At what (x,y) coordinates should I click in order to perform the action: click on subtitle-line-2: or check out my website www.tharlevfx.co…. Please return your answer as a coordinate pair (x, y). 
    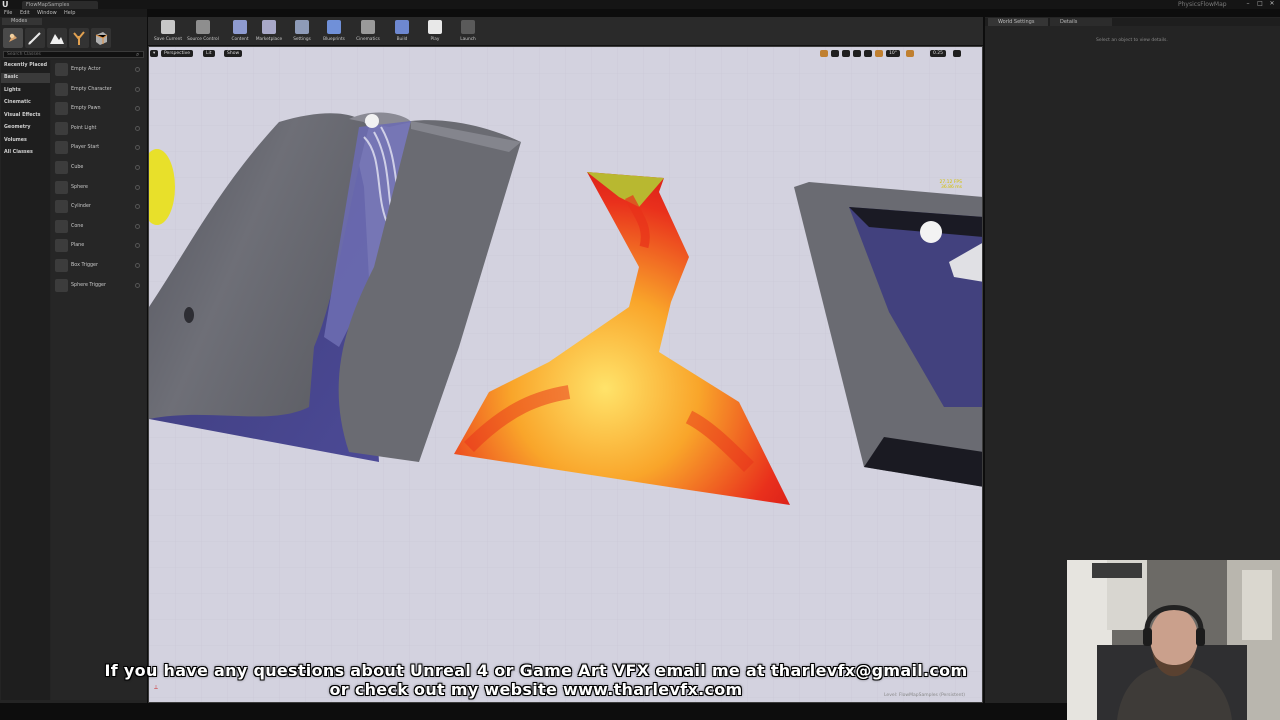
    Looking at the image, I should click on (536, 689).